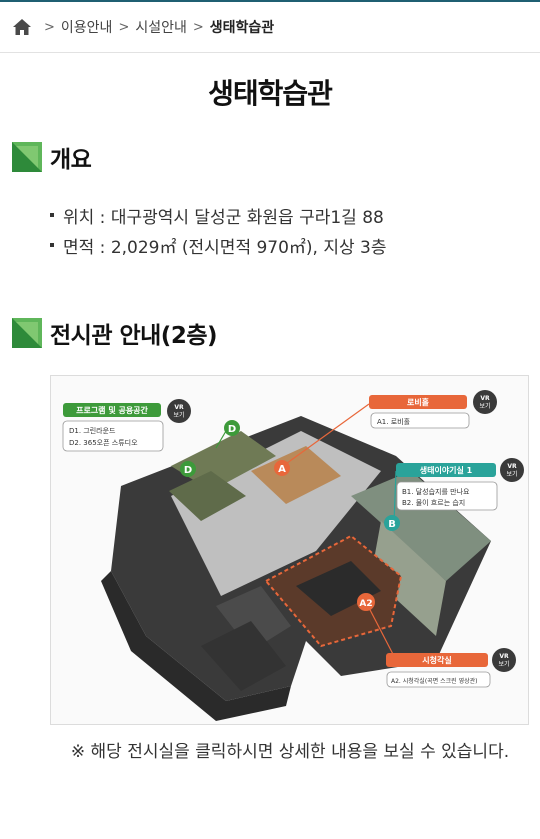 This screenshot has width=540, height=839. I want to click on click-notice: ※ 해당 전시실을 클릭하시면 상세한 내용을 보실 수 있습니다., so click(290, 752).